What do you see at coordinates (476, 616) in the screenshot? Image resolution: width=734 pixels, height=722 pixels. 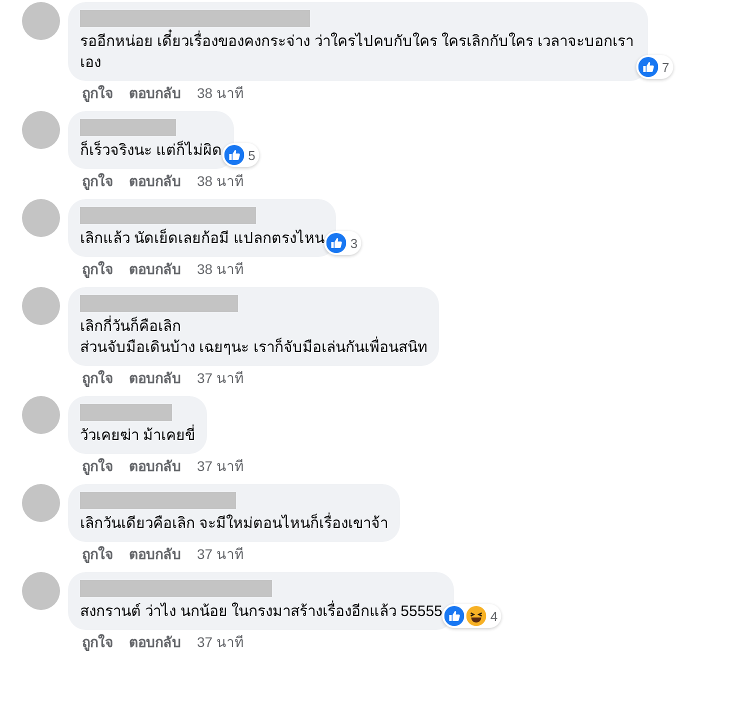 I see `laughing-face-icon` at bounding box center [476, 616].